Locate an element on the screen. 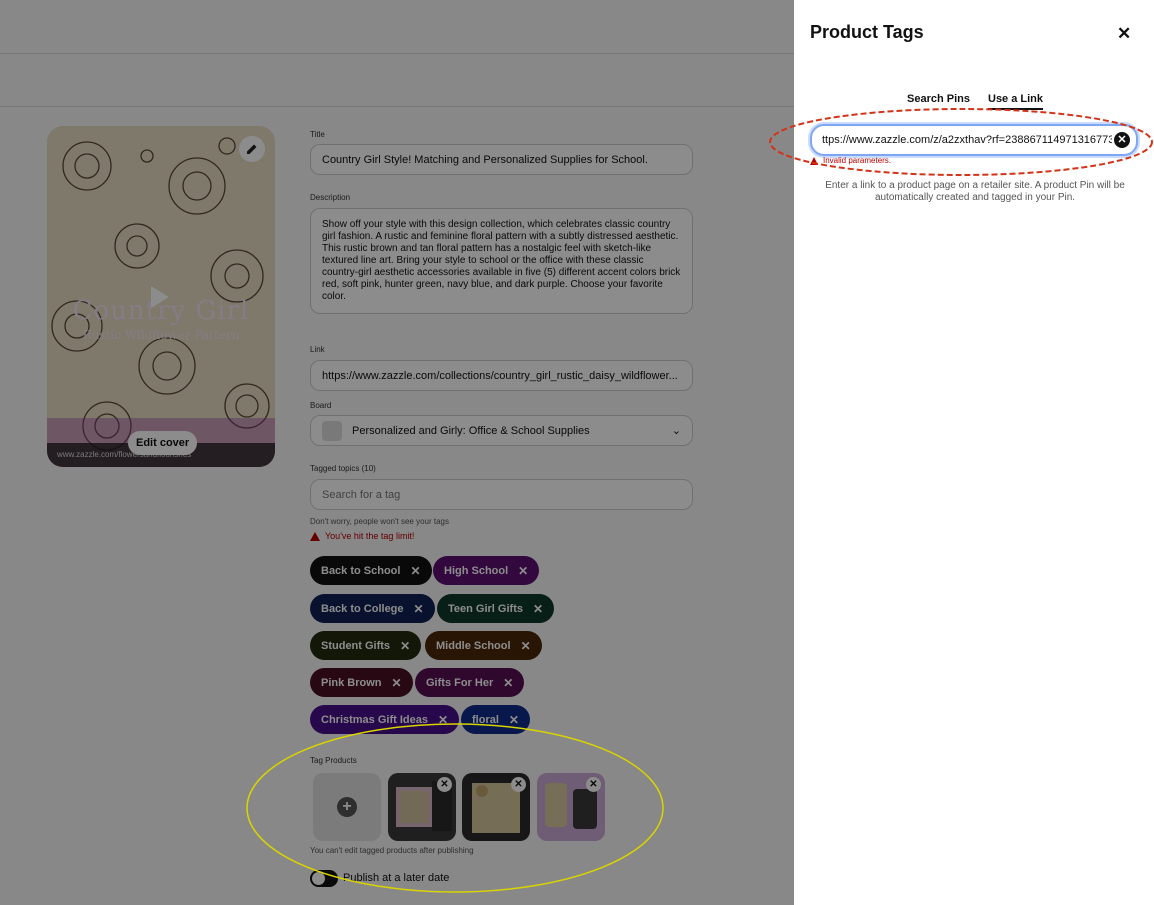 Image resolution: width=1154 pixels, height=905 pixels. warning-icon is located at coordinates (814, 160).